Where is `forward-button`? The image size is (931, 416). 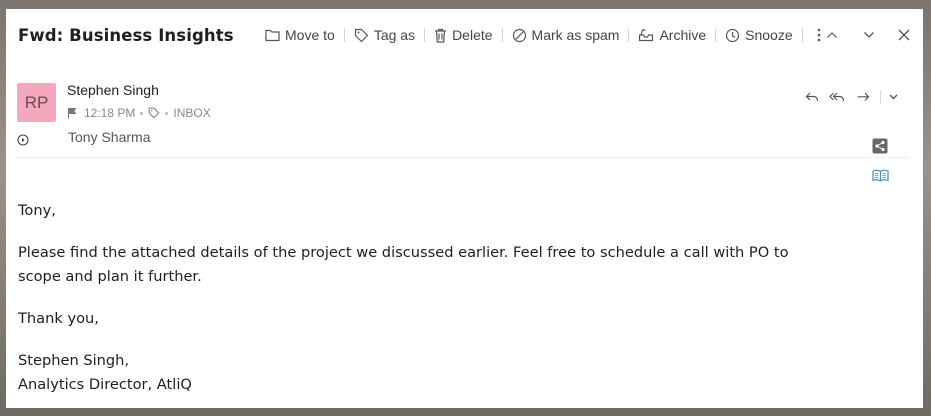
forward-button is located at coordinates (863, 97).